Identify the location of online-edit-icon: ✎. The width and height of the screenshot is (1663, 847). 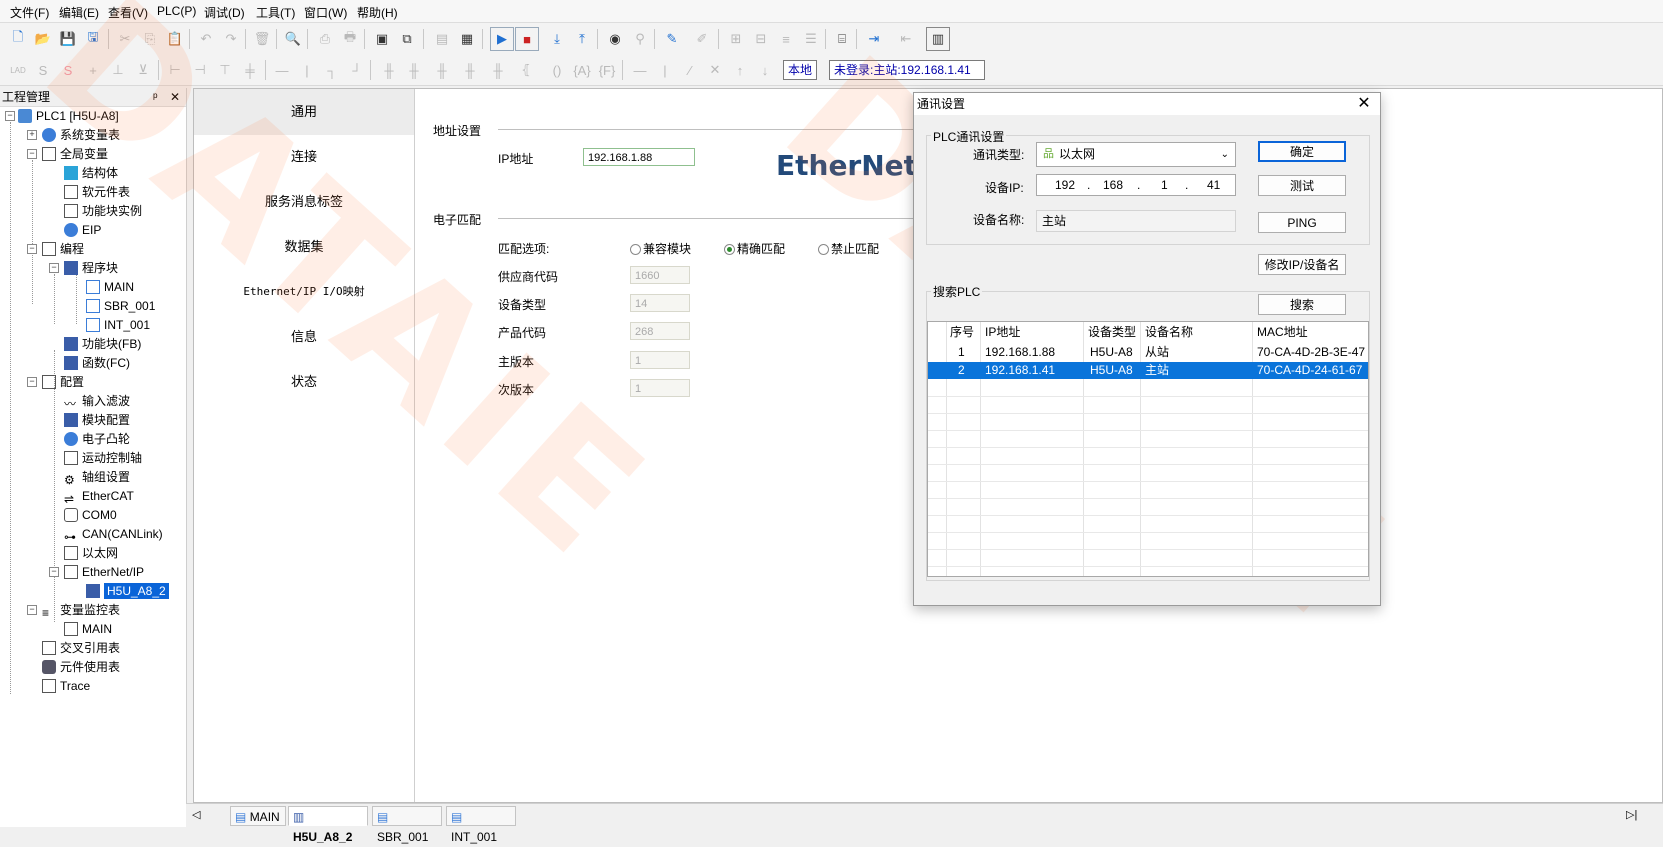
(672, 39).